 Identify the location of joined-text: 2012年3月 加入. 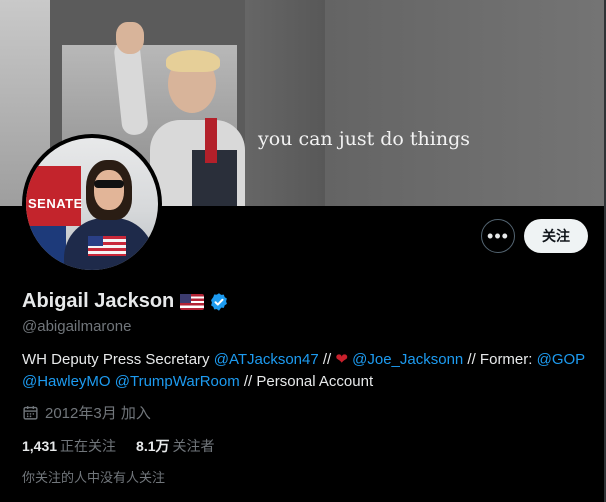
(98, 413).